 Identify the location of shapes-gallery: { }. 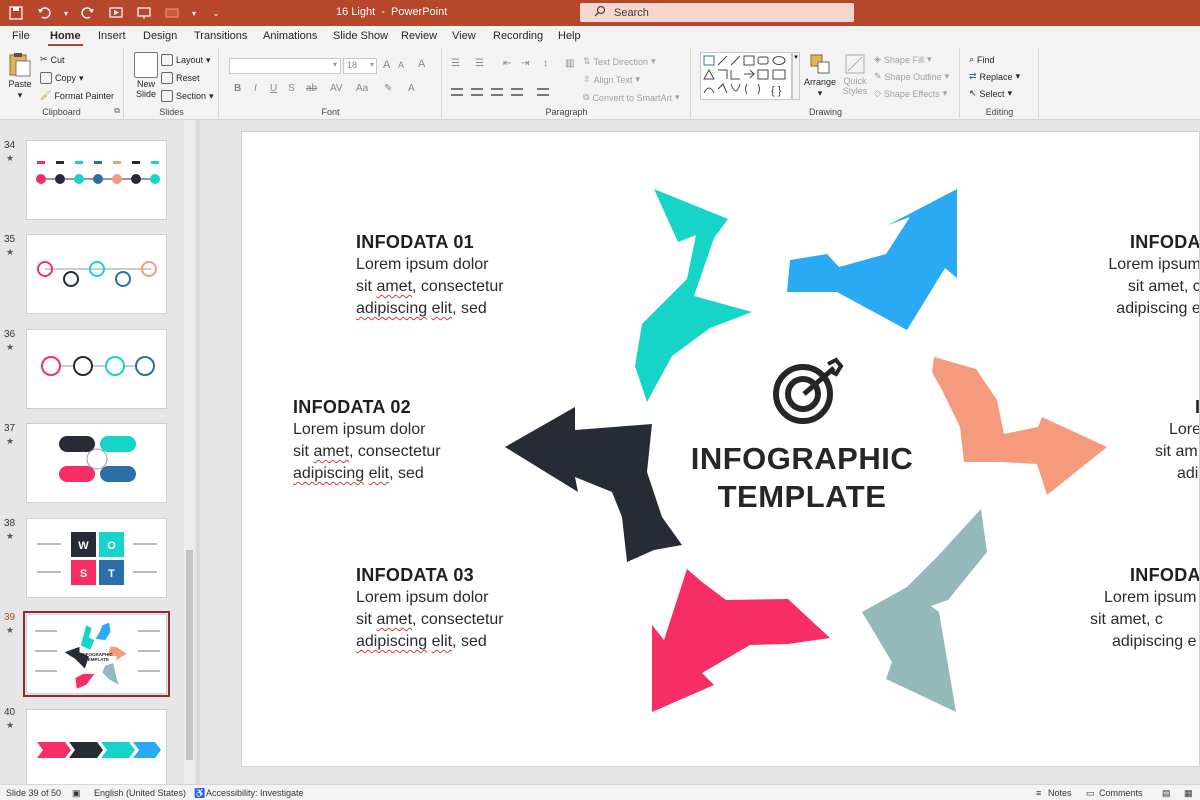
(746, 76).